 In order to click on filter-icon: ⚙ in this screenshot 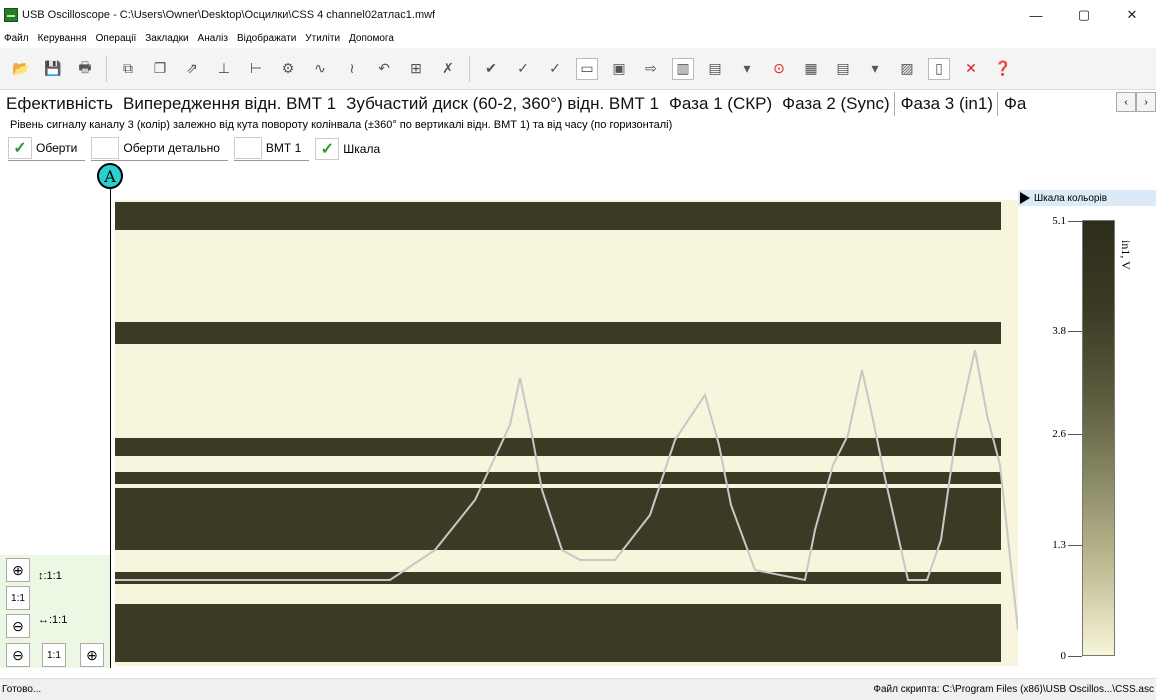, I will do `click(288, 69)`.